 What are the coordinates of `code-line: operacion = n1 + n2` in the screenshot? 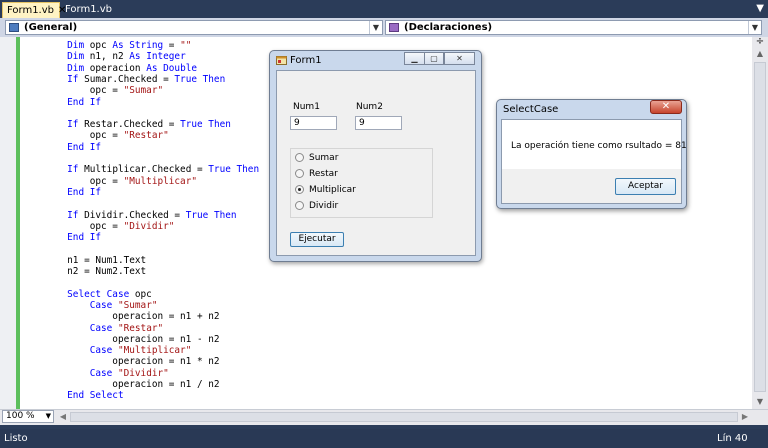 It's located at (121, 317).